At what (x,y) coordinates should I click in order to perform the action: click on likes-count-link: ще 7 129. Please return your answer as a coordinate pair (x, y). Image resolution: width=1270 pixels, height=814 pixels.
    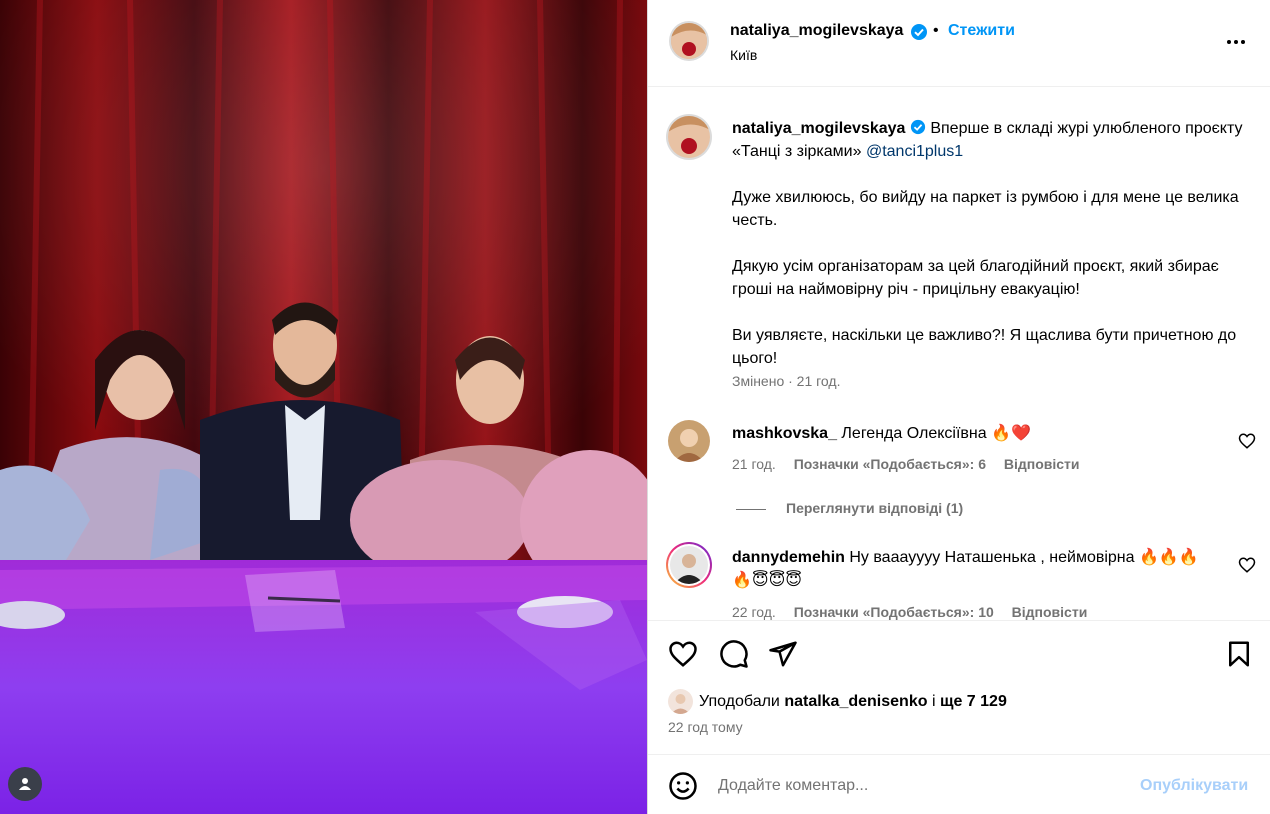
    Looking at the image, I should click on (973, 702).